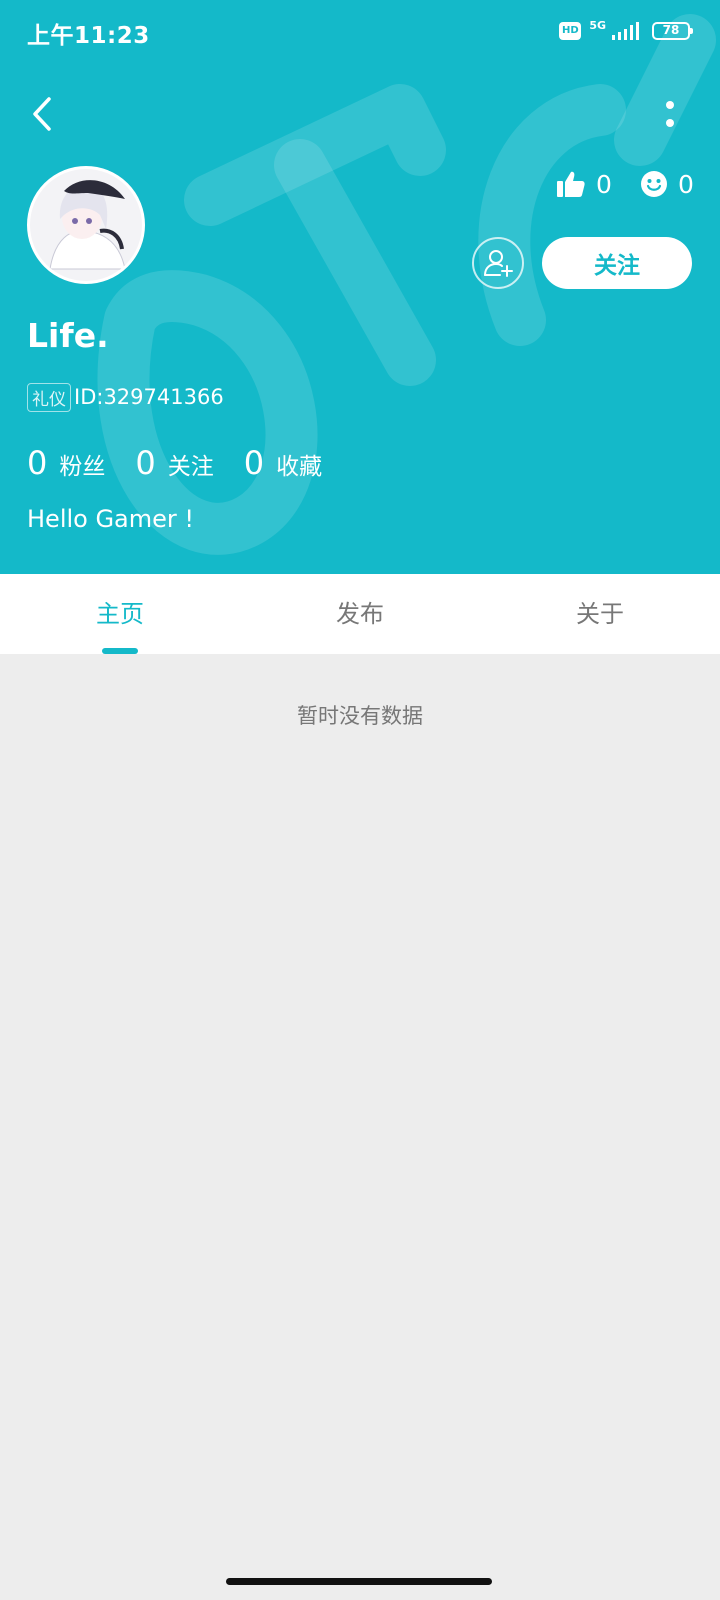 The image size is (720, 1600). I want to click on followers-count: 0, so click(37, 463).